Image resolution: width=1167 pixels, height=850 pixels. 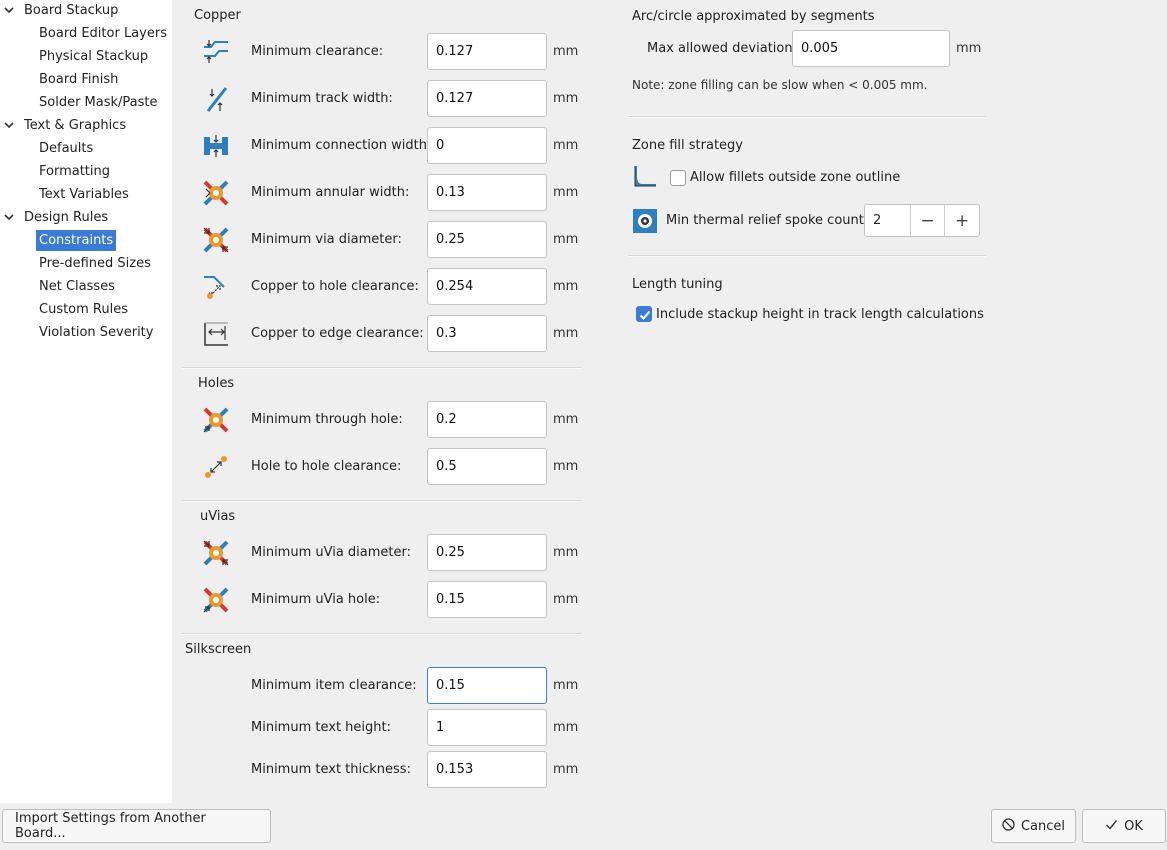 What do you see at coordinates (66, 217) in the screenshot?
I see `tree-item-design-rules: Design Rules` at bounding box center [66, 217].